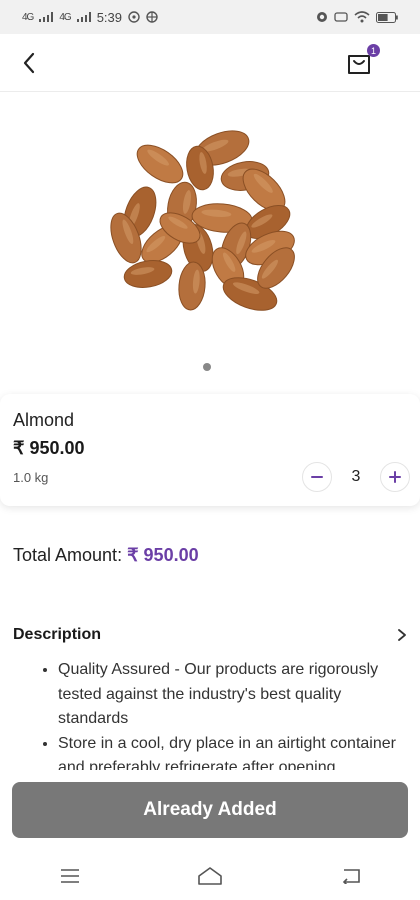 This screenshot has height=900, width=420. I want to click on volte-icon, so click(341, 17).